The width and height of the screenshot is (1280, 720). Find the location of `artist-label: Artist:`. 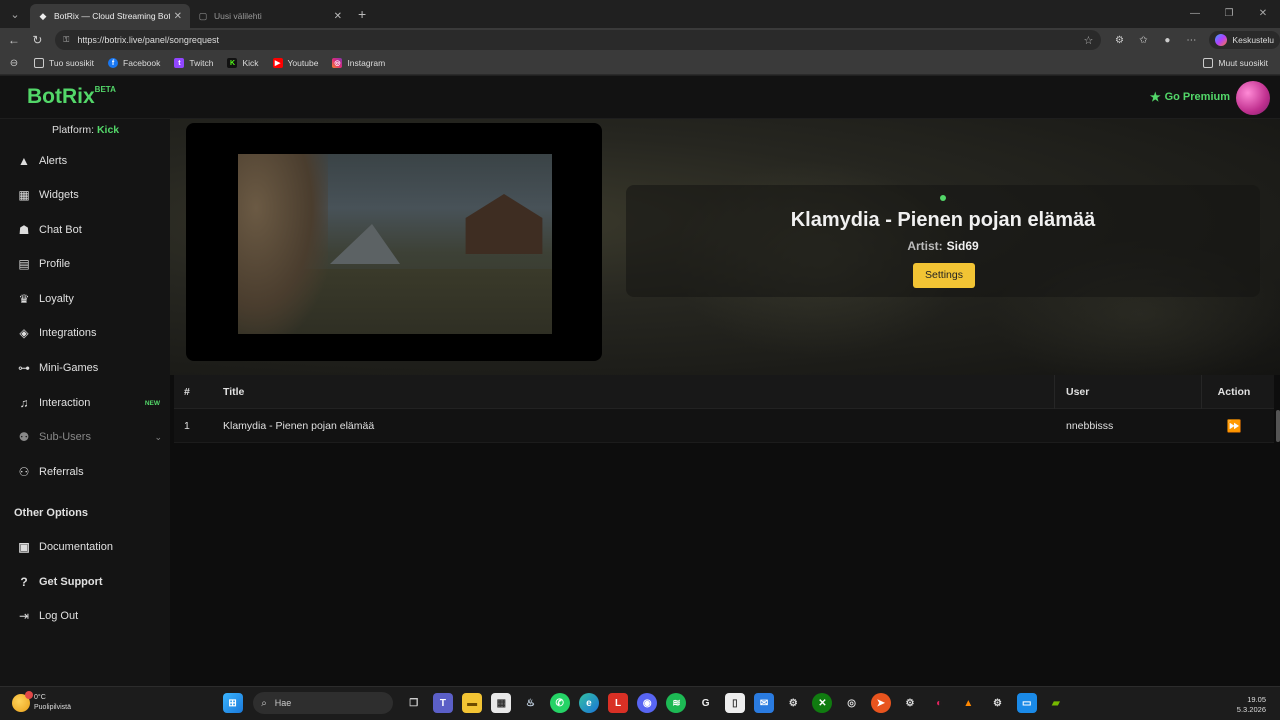

artist-label: Artist: is located at coordinates (925, 246).